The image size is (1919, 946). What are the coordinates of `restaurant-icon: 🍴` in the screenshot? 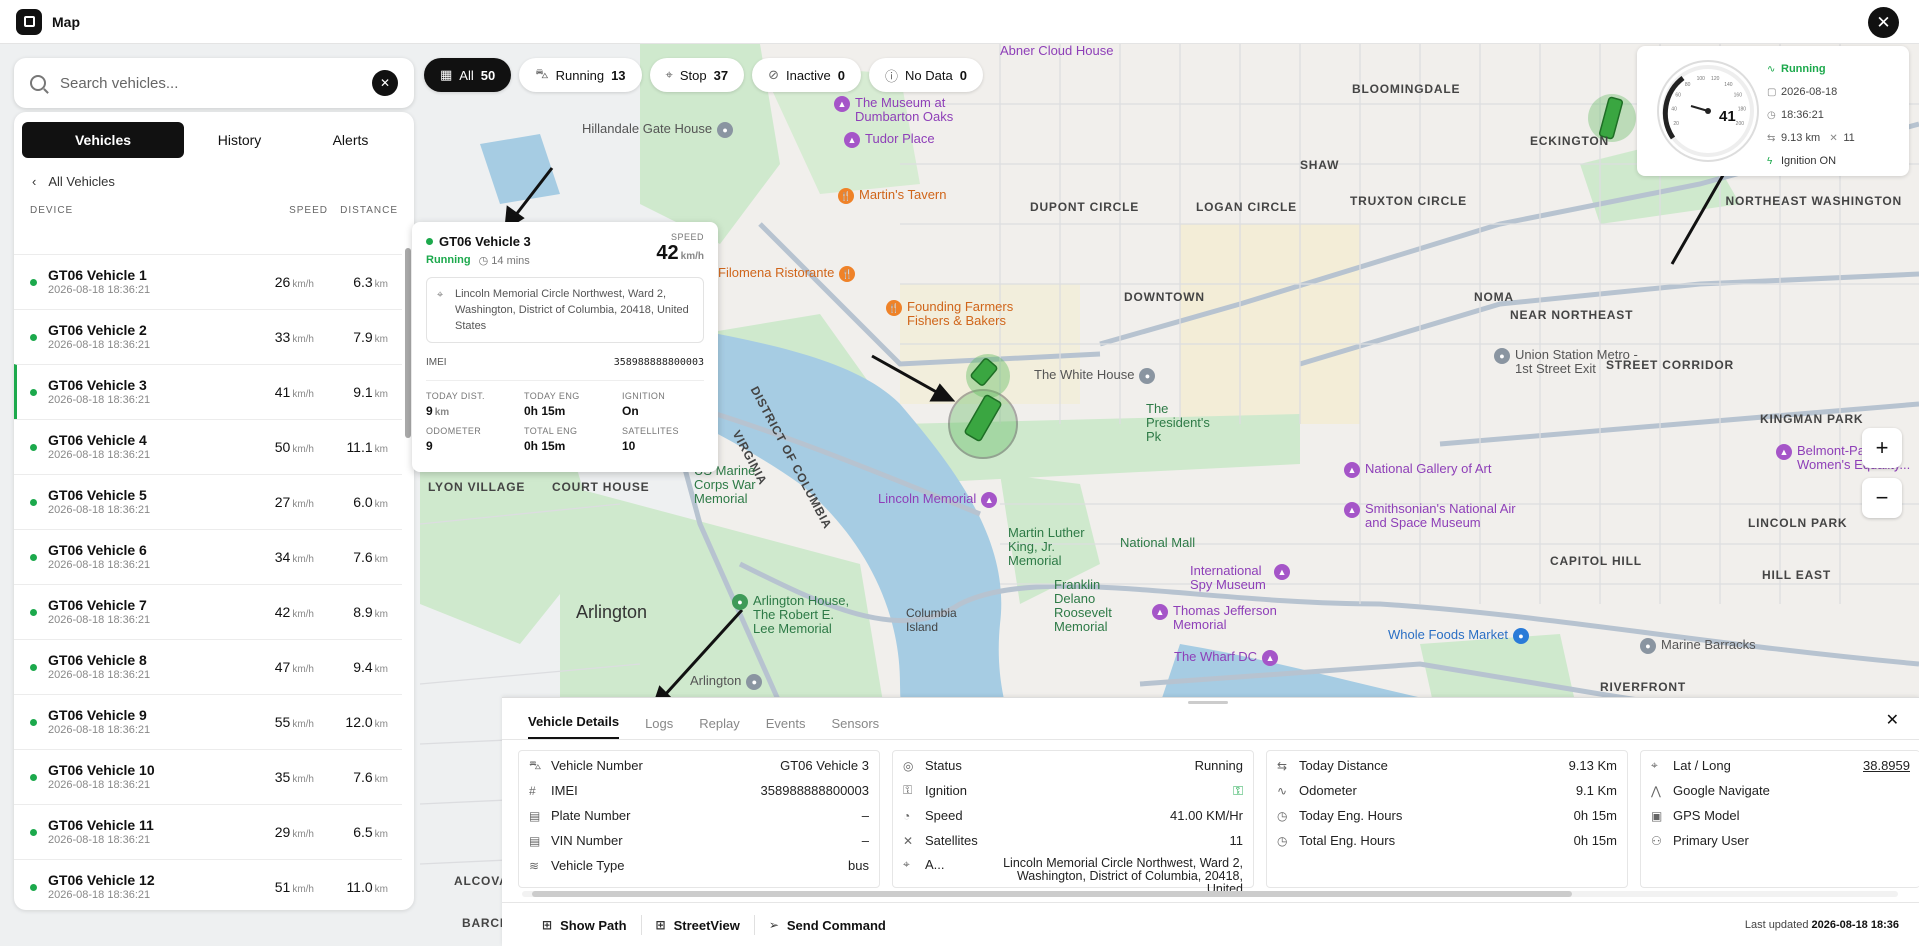 It's located at (847, 274).